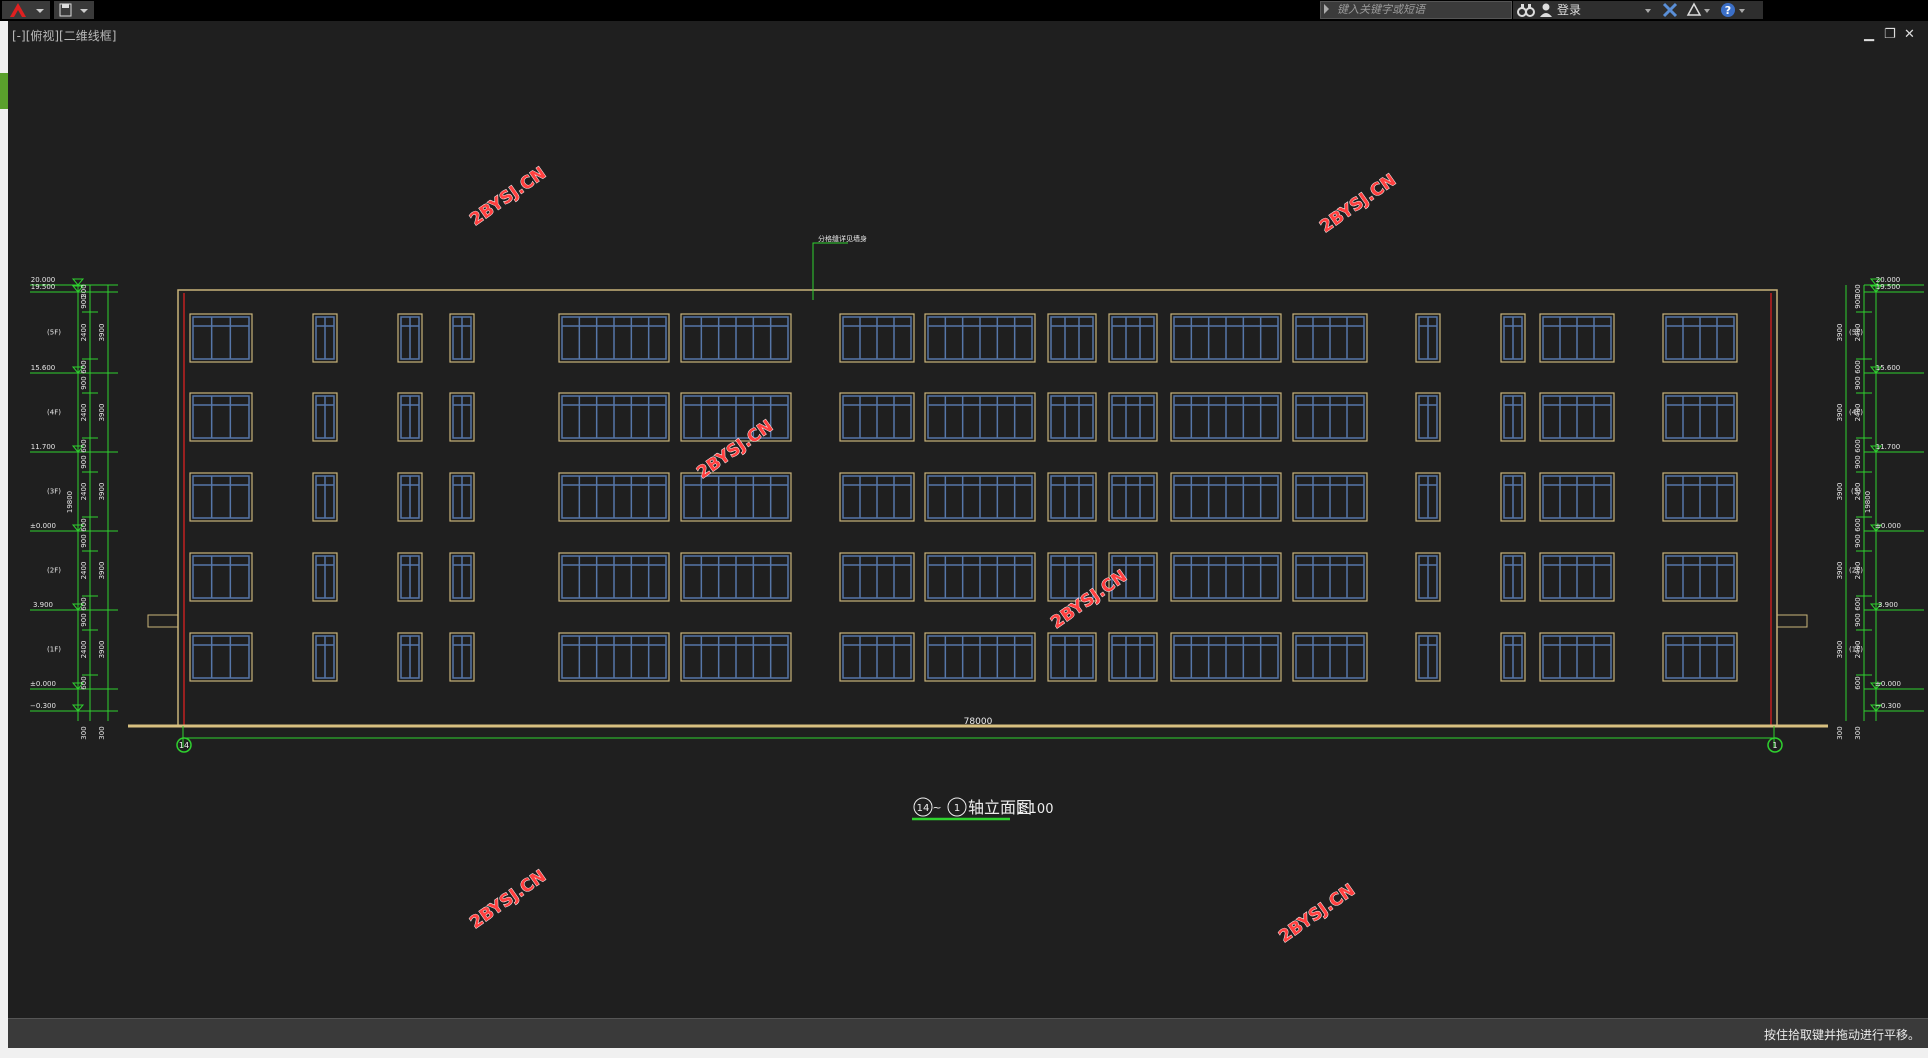 The image size is (1928, 1058). Describe the element at coordinates (982, 809) in the screenshot. I see `drawing-title: 14 ~ 1 轴立面图 1:100` at that location.